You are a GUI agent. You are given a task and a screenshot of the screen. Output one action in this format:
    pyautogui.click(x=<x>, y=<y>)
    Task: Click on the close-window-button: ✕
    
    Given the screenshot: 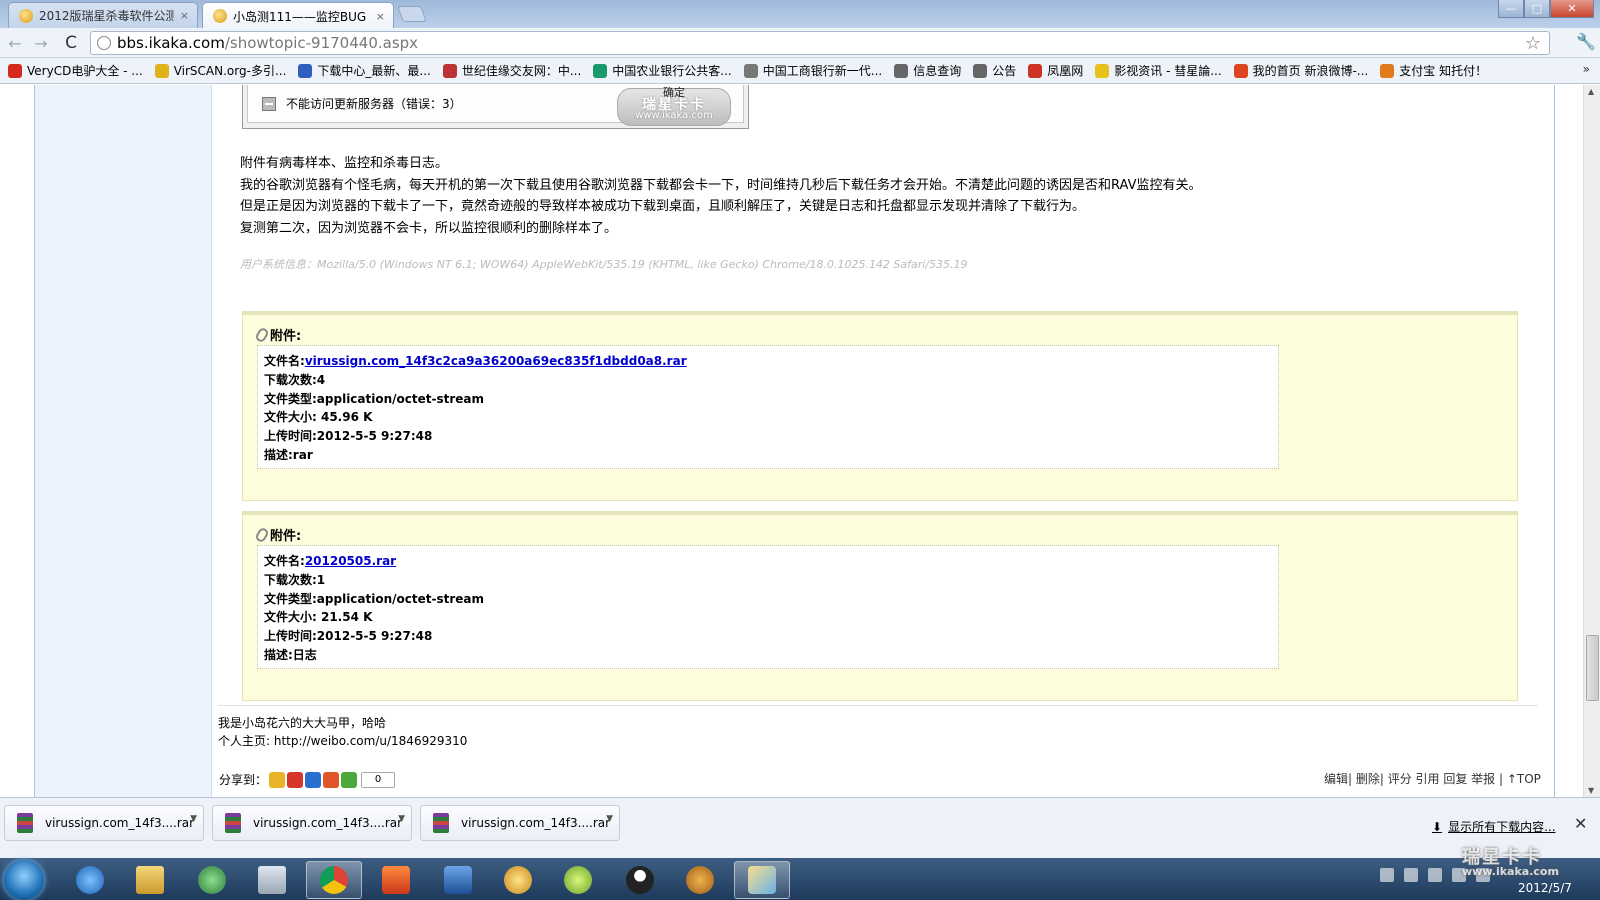 What is the action you would take?
    pyautogui.click(x=1572, y=9)
    